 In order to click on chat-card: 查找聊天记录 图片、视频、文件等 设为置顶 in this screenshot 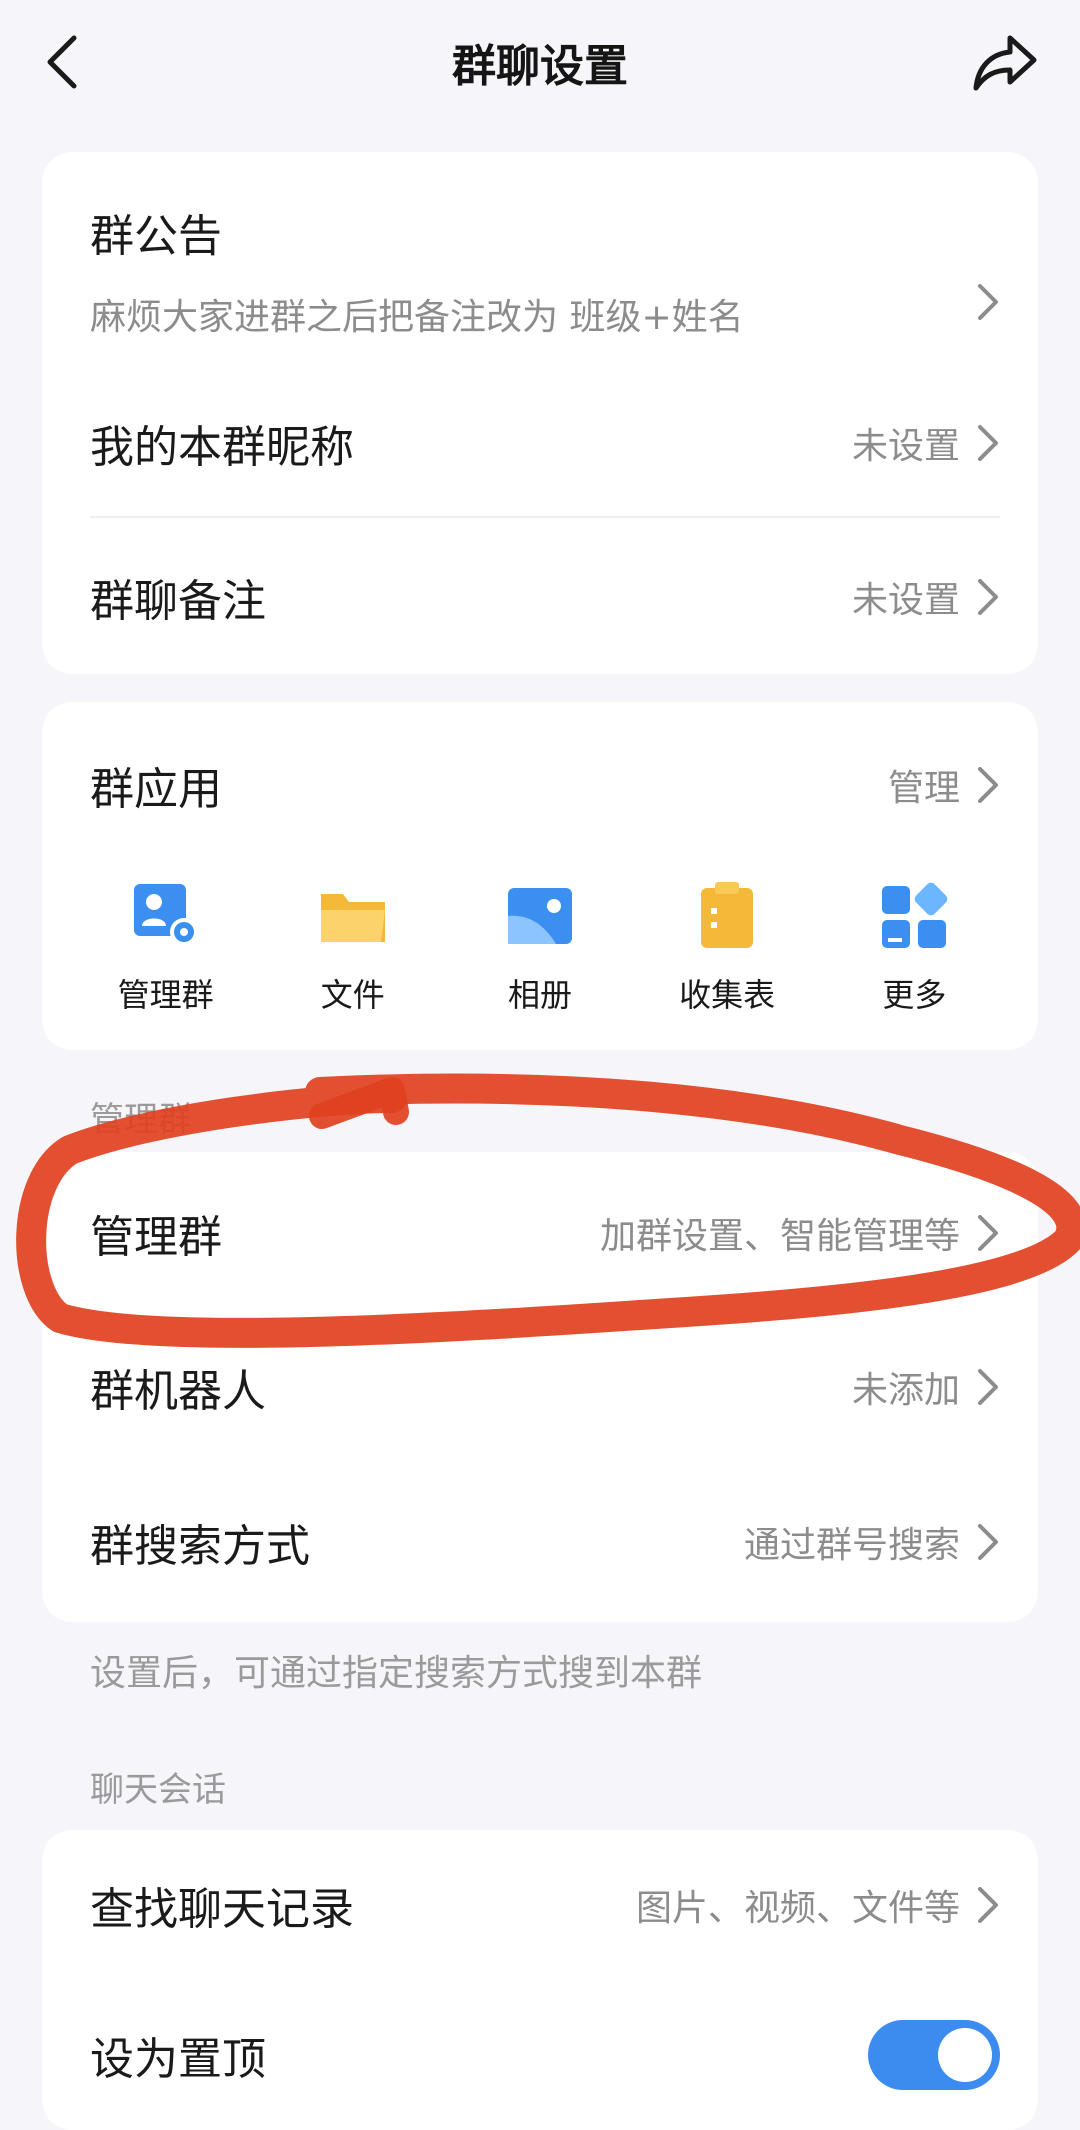, I will do `click(540, 1980)`.